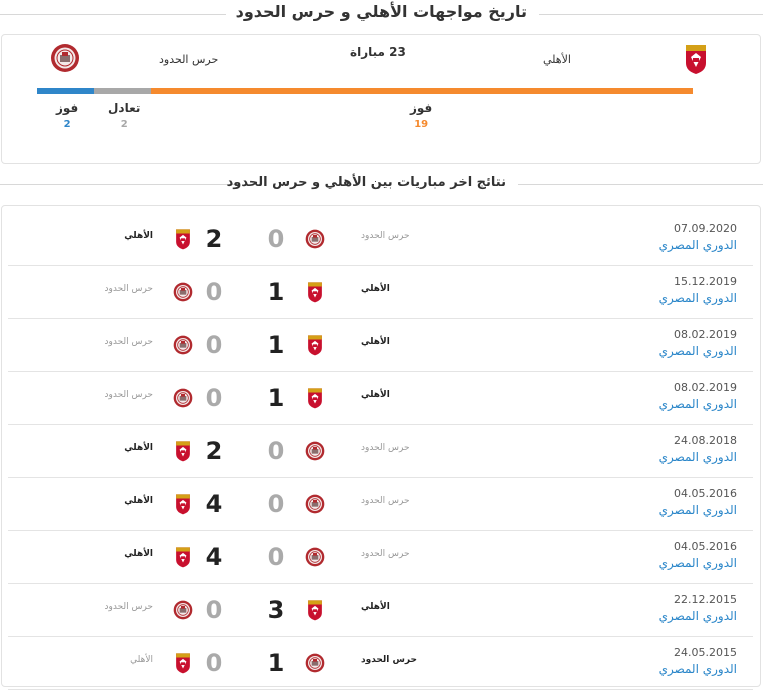  What do you see at coordinates (705, 652) in the screenshot?
I see `match-date: 24.05.2015` at bounding box center [705, 652].